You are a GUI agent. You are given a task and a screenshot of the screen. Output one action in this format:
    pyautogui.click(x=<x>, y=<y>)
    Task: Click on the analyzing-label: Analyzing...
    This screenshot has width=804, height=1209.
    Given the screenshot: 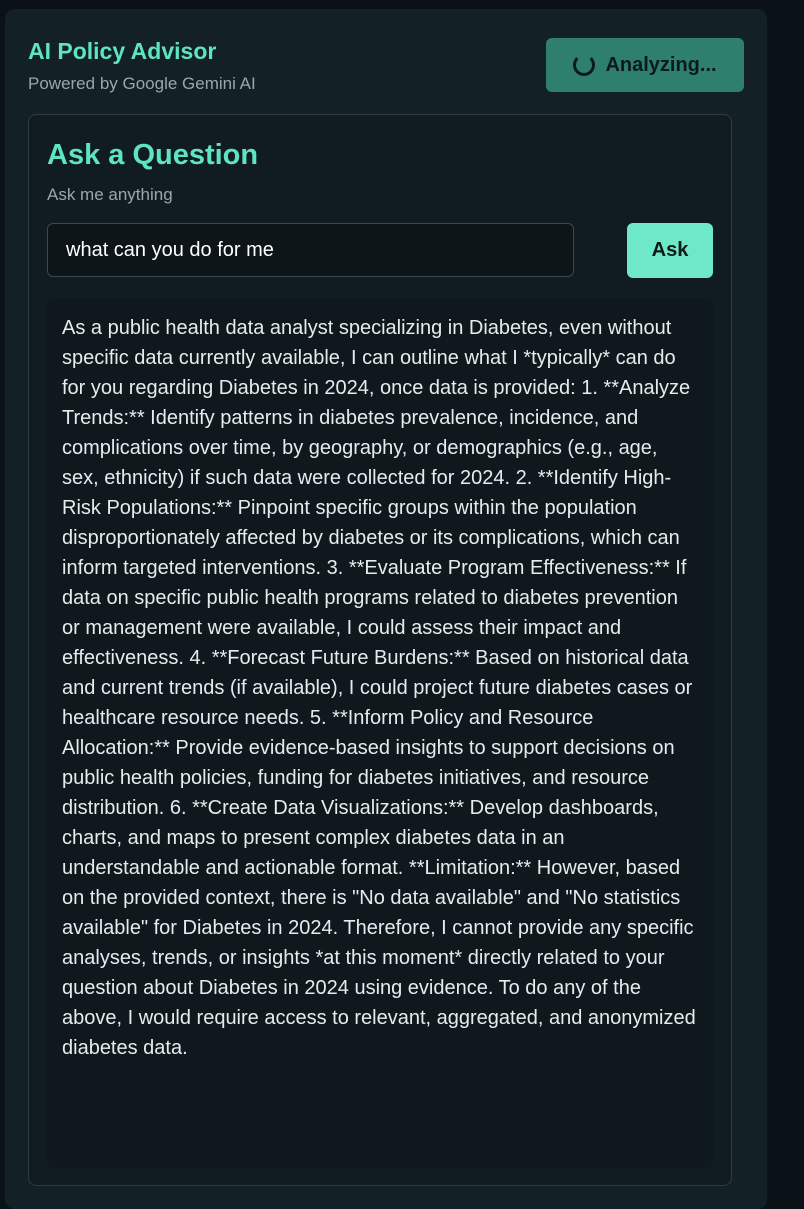 What is the action you would take?
    pyautogui.click(x=661, y=64)
    